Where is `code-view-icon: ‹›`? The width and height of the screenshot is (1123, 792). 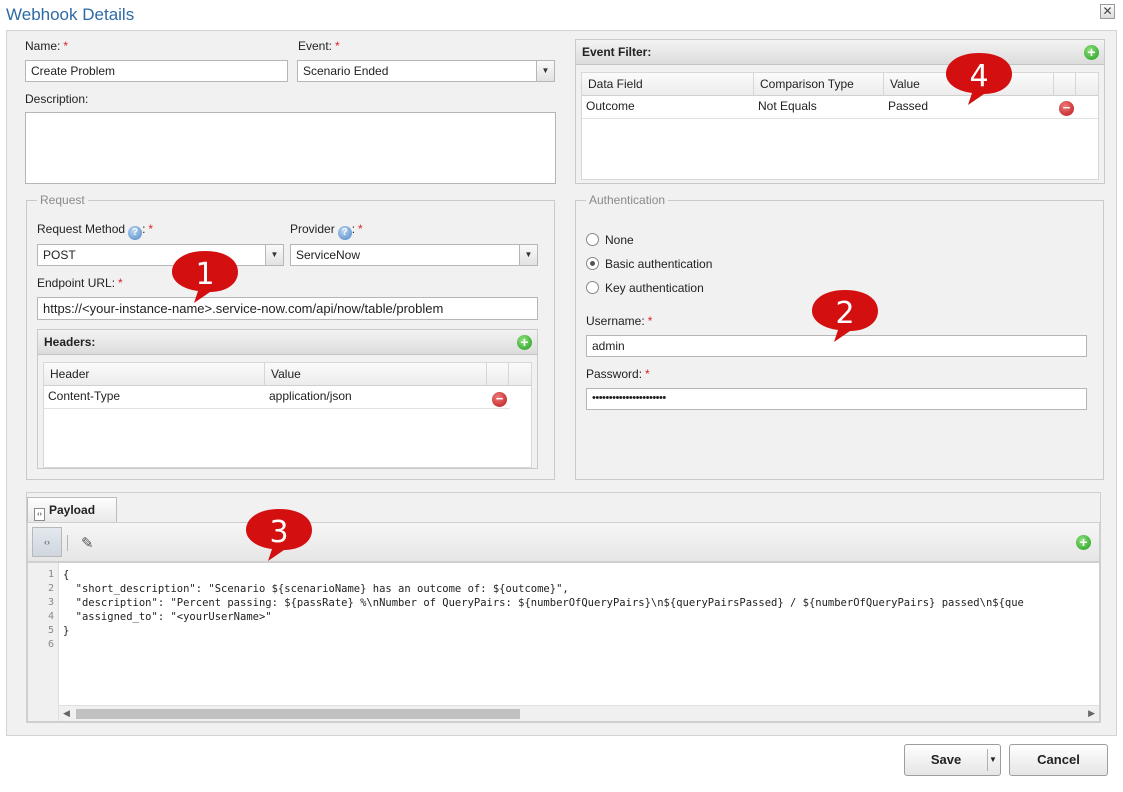
code-view-icon: ‹› is located at coordinates (47, 542).